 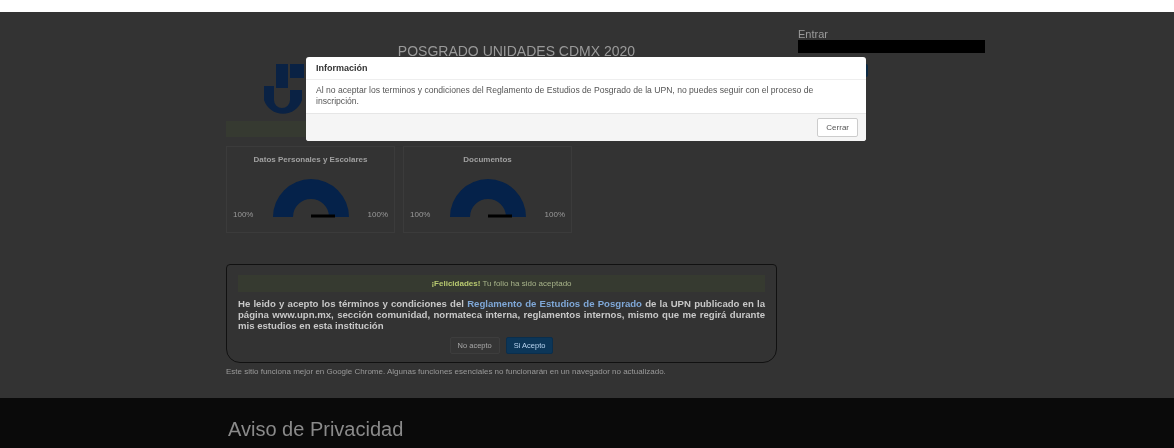 What do you see at coordinates (501, 314) in the screenshot?
I see `terms-text: He leido y acepto los términos y condiciones del Reglamento de Estudios de Posgrado de la UPN publicado en la página www.upn.mx, sección comunidad, normateca interna, reglamentos internos, mismo que me regirá durante mis estudios en esta institución` at bounding box center [501, 314].